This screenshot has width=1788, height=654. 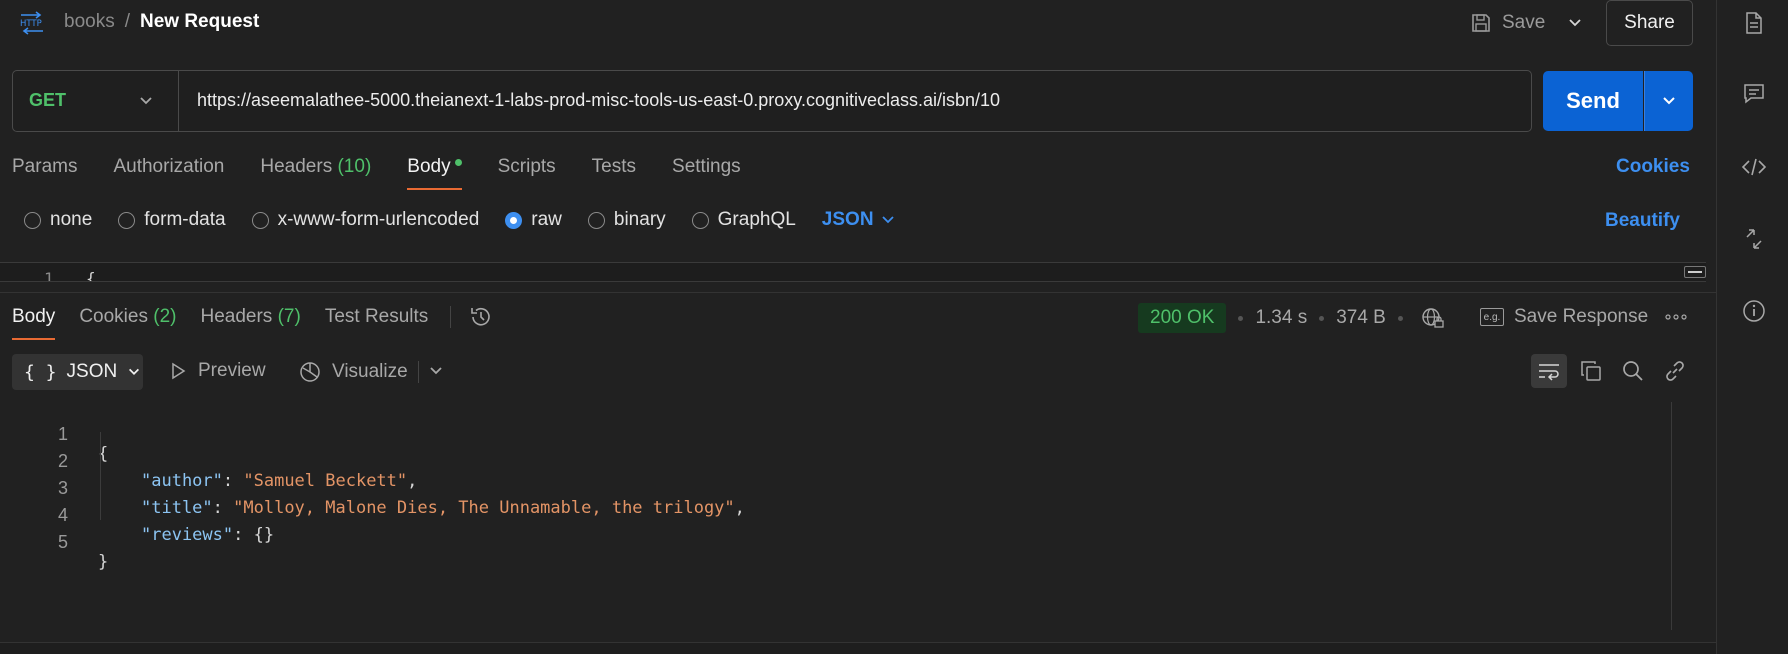 I want to click on visualize-label: Visualize, so click(x=370, y=371).